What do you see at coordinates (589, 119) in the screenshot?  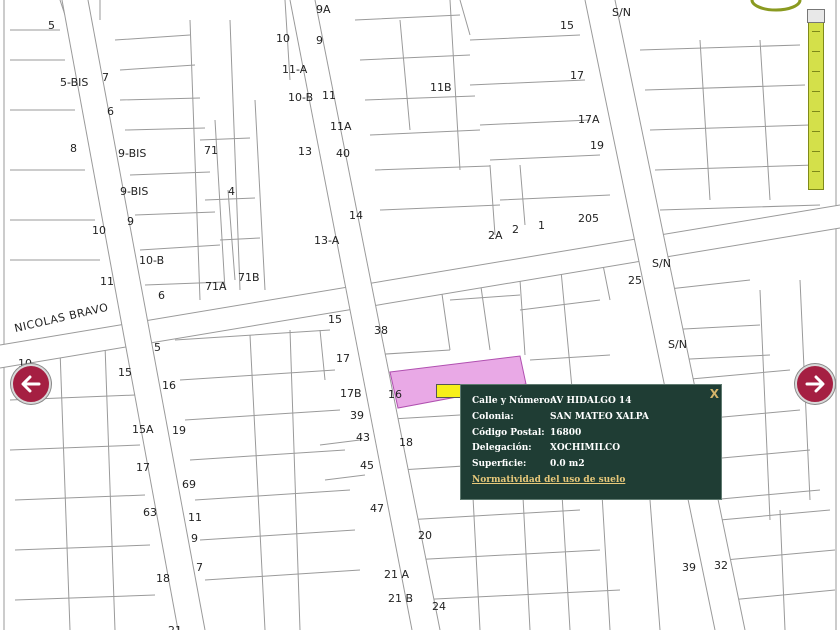 I see `lot-number: 17A` at bounding box center [589, 119].